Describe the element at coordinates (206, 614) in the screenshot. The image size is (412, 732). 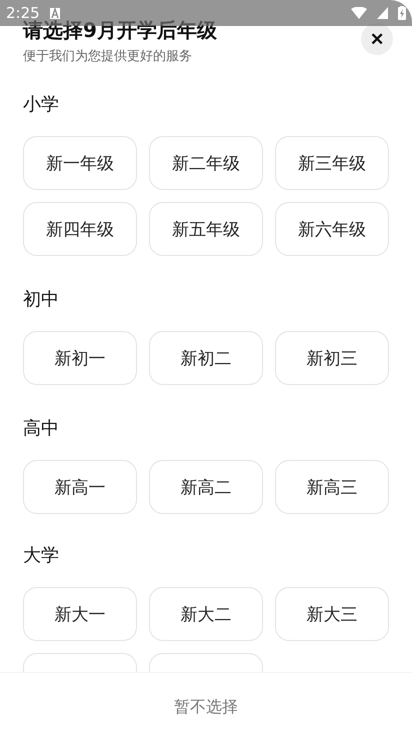
I see `grade-option: 新大二` at that location.